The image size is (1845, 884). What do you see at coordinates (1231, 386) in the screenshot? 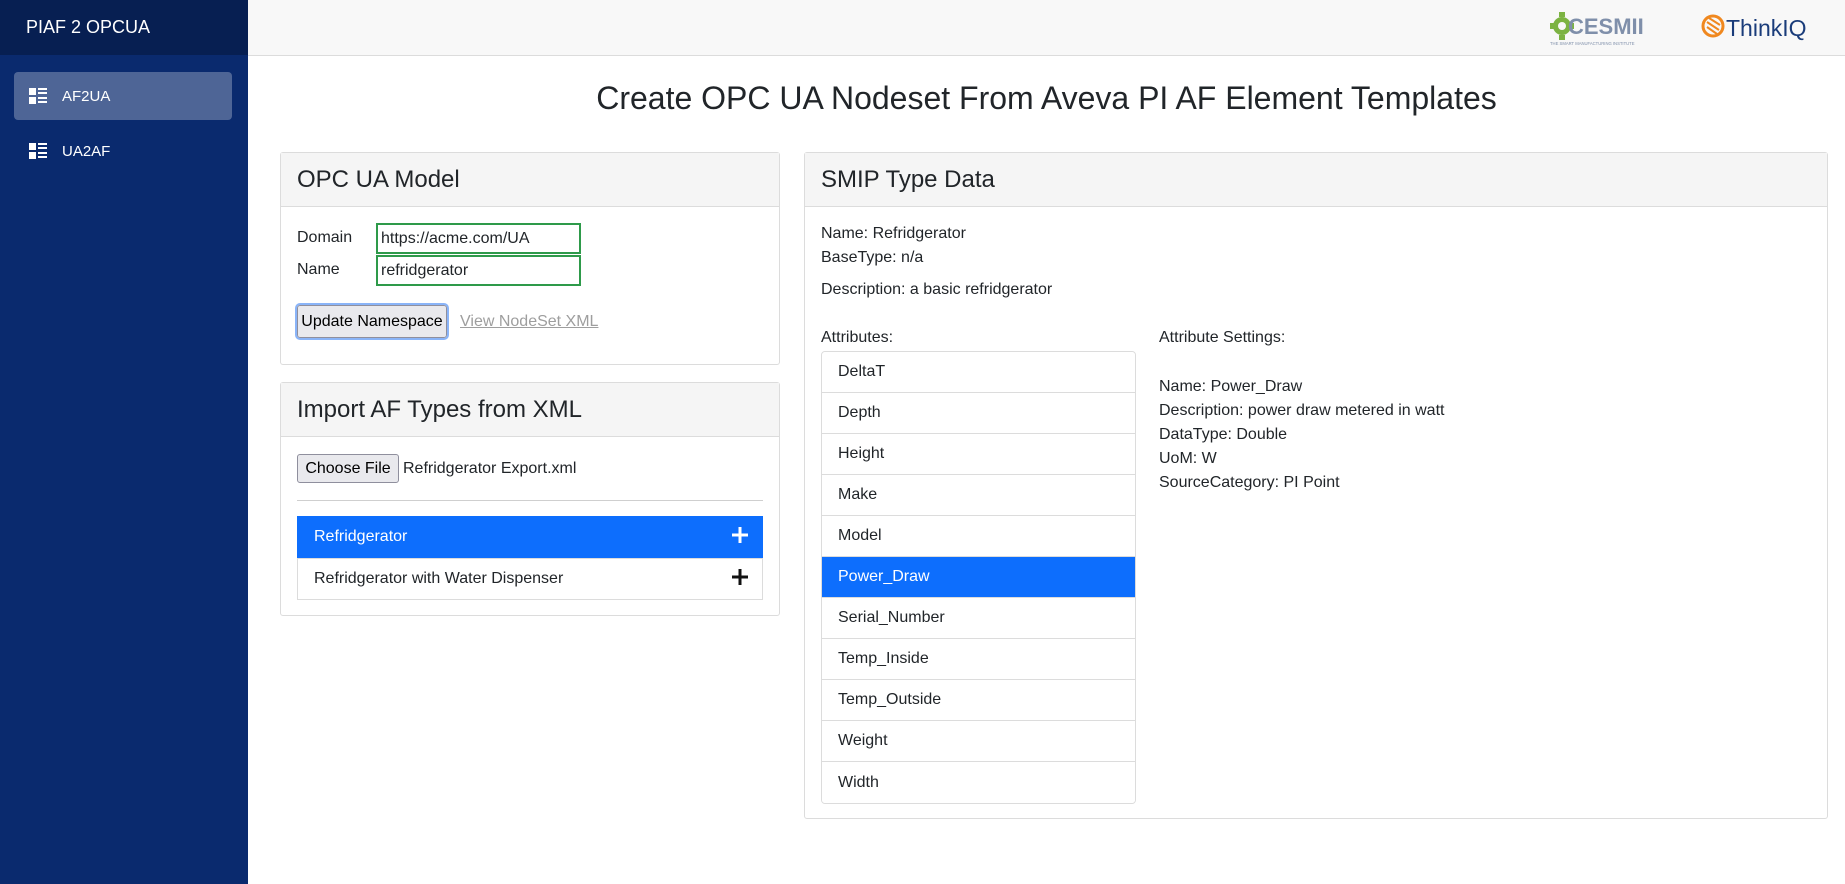
I see `setting-name: Name: Power_Draw` at bounding box center [1231, 386].